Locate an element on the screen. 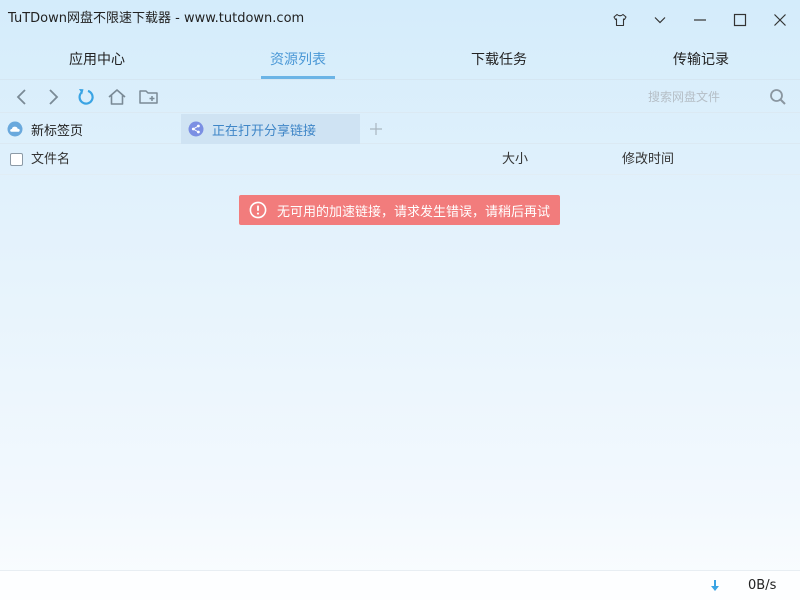 Image resolution: width=800 pixels, height=600 pixels. column-size: 大小 is located at coordinates (515, 160).